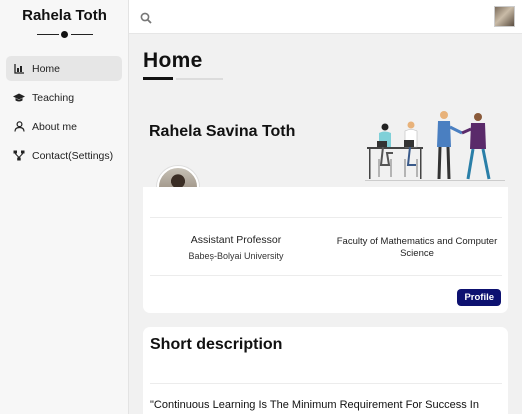  Describe the element at coordinates (236, 240) in the screenshot. I see `profile-role: Assistant Professor` at that location.